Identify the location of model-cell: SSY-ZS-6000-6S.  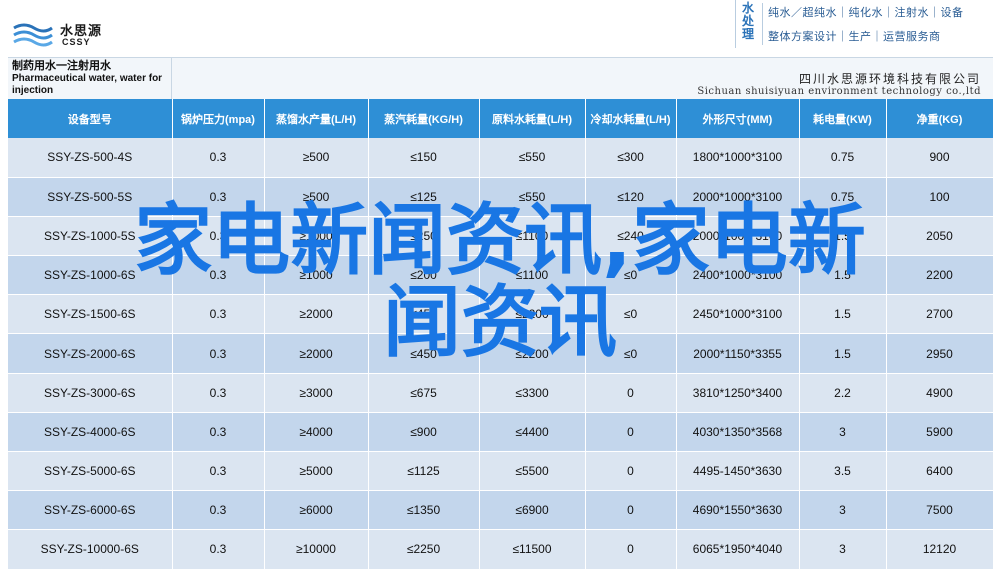
(90, 510).